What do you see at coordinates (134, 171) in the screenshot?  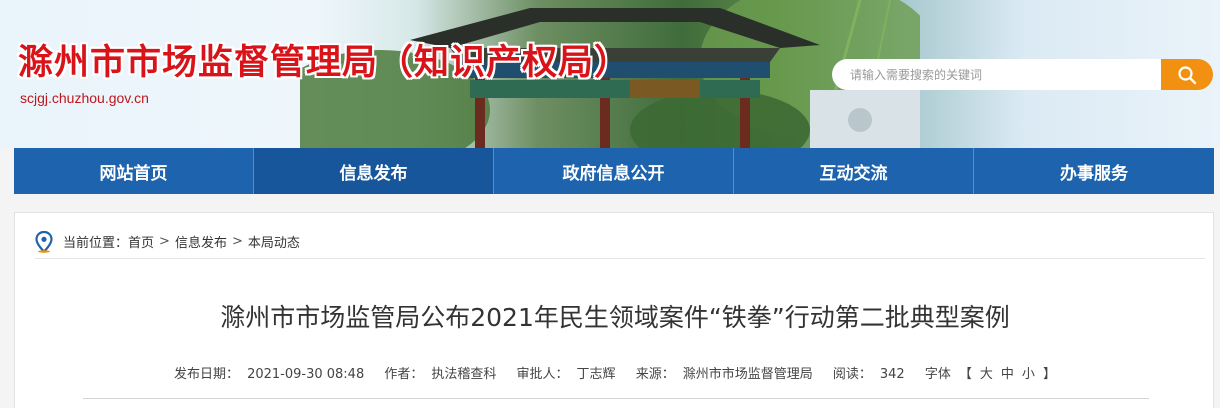 I see `nav-item-home: 网站首页` at bounding box center [134, 171].